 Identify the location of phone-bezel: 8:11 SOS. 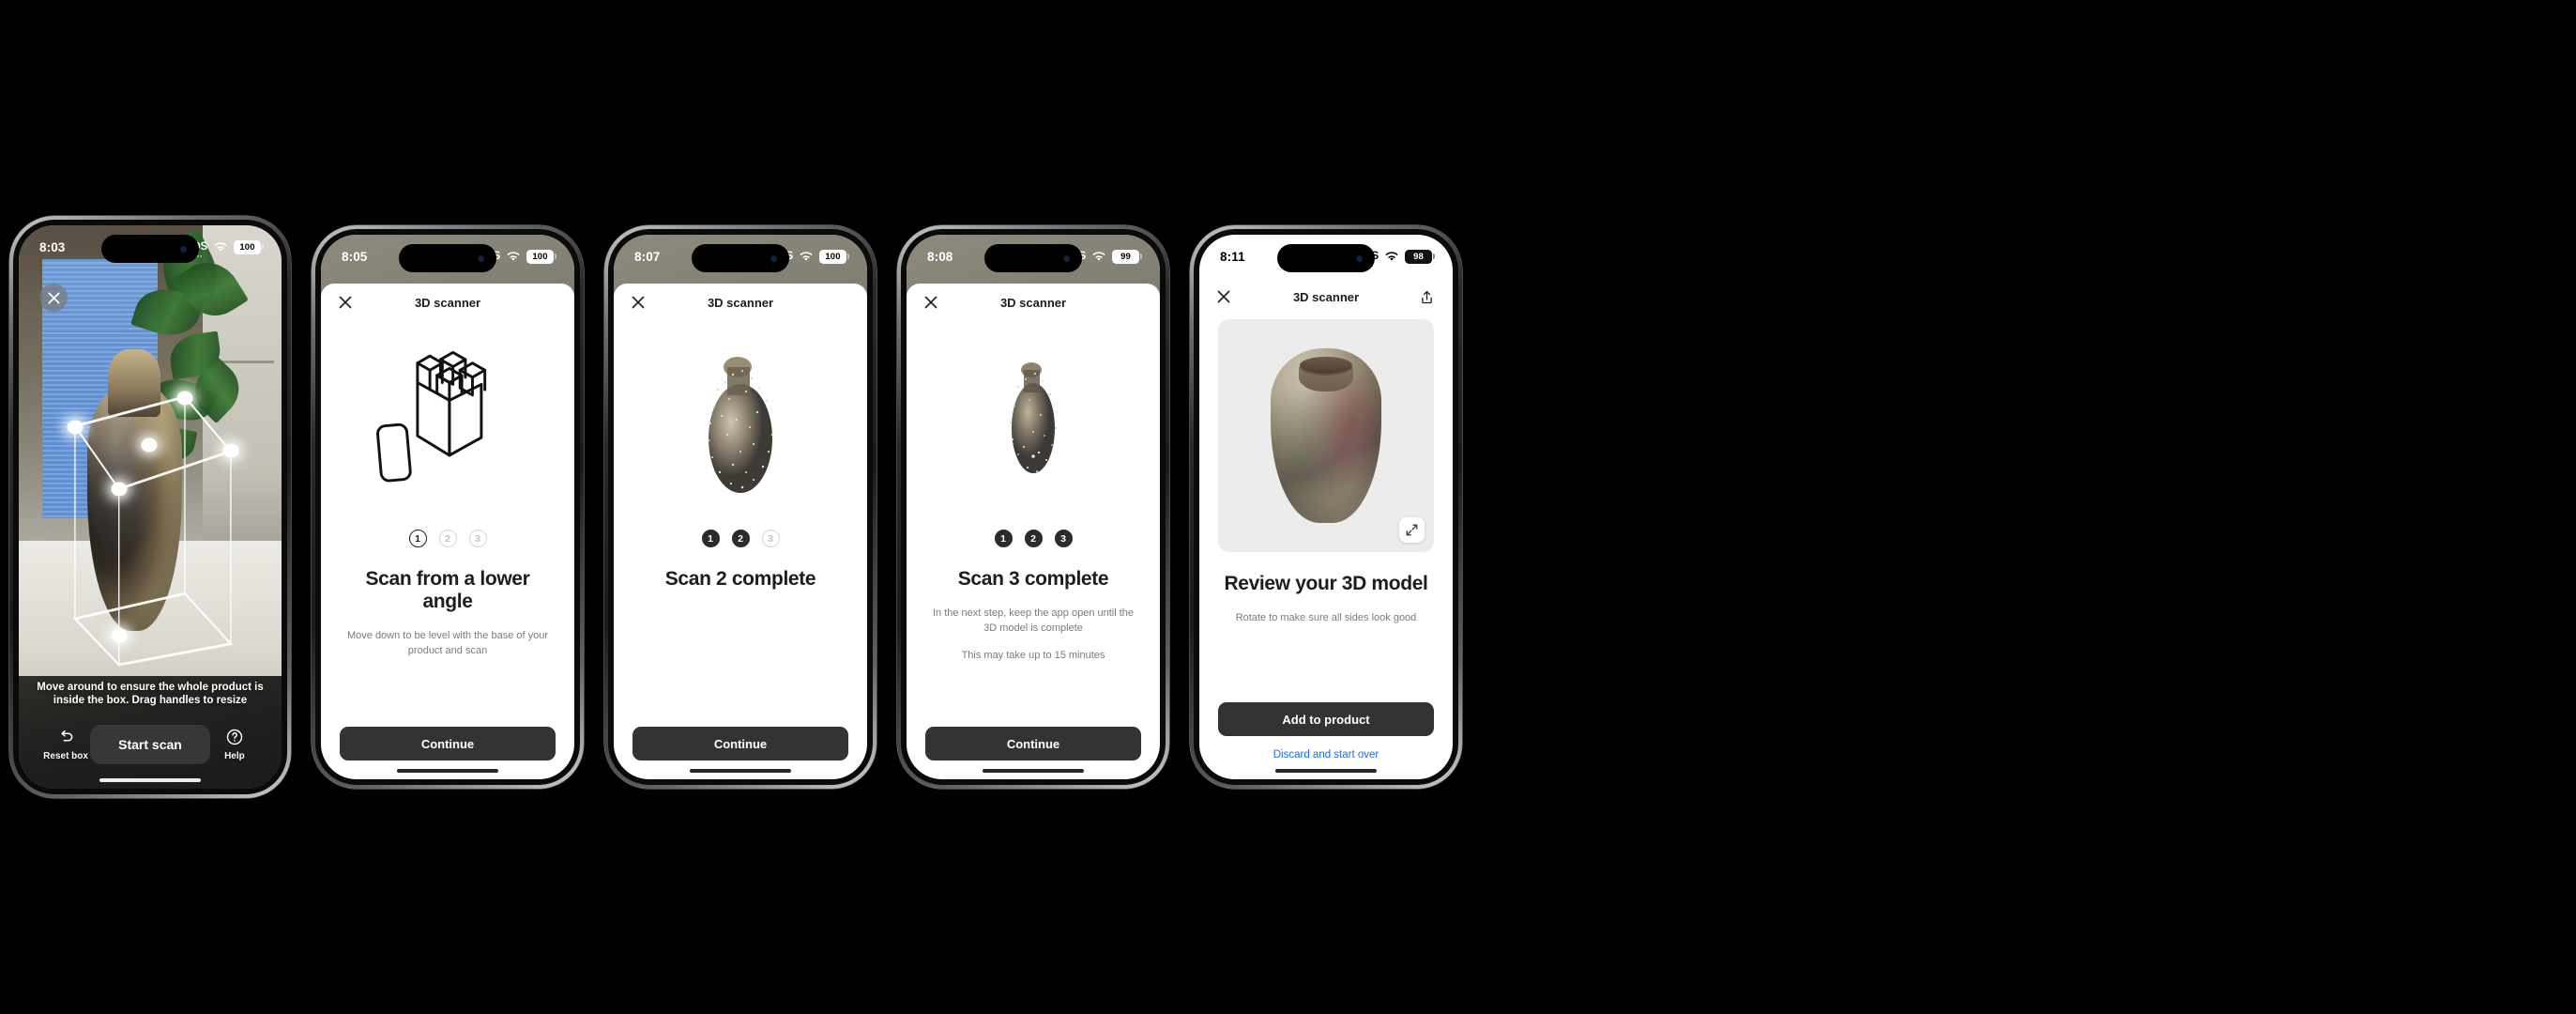
(1326, 507).